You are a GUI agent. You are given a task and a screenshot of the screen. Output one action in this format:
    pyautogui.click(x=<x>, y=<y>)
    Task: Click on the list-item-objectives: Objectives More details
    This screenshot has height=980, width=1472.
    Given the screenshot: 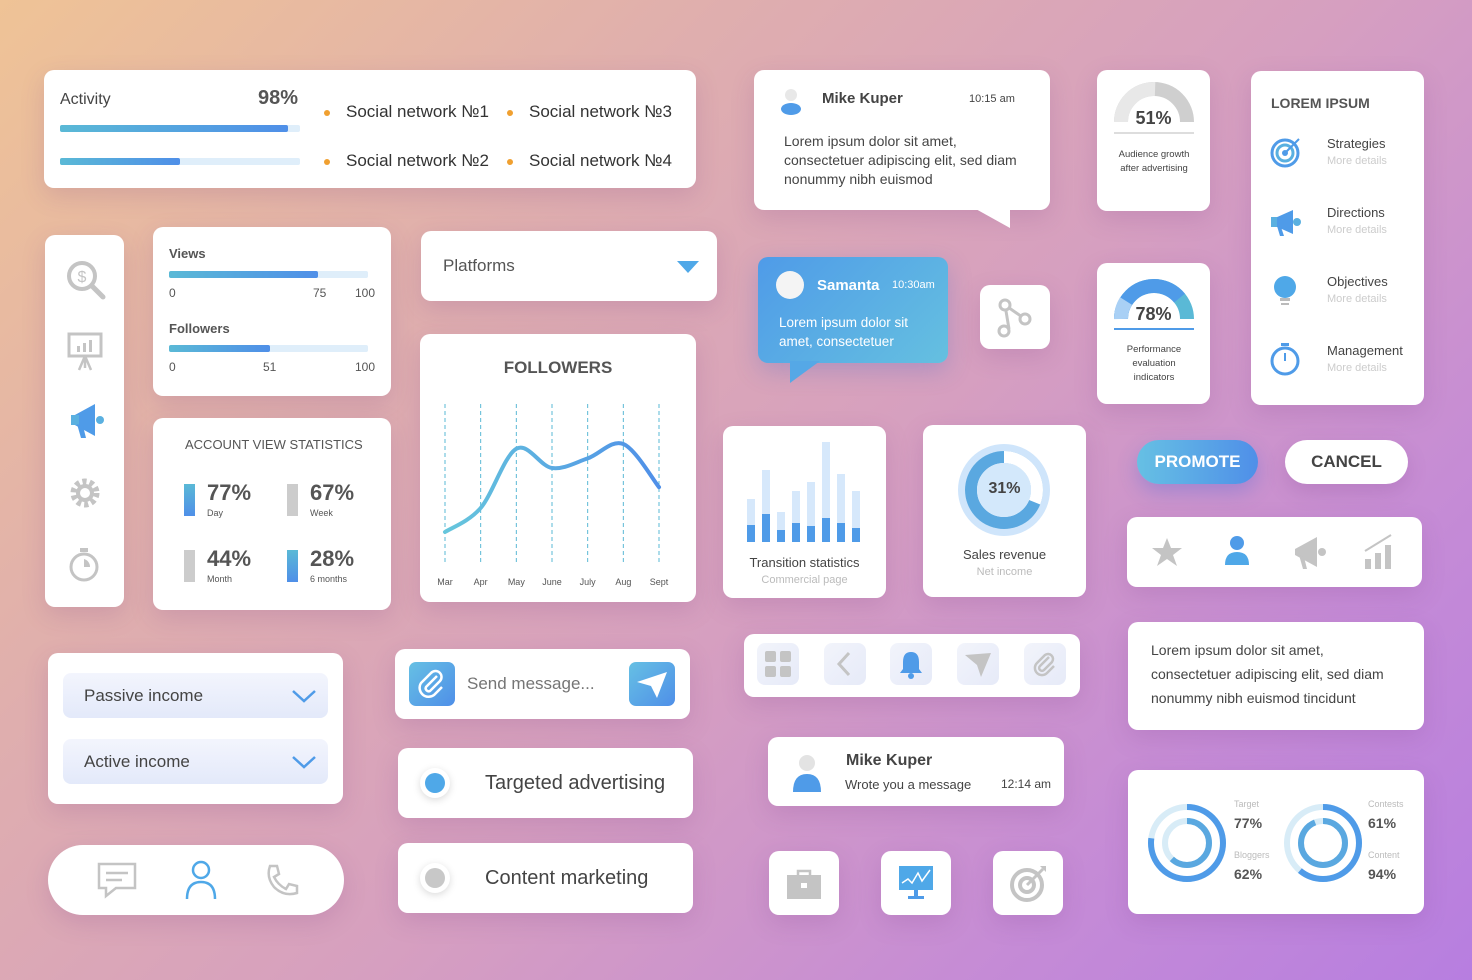 What is the action you would take?
    pyautogui.click(x=1344, y=294)
    